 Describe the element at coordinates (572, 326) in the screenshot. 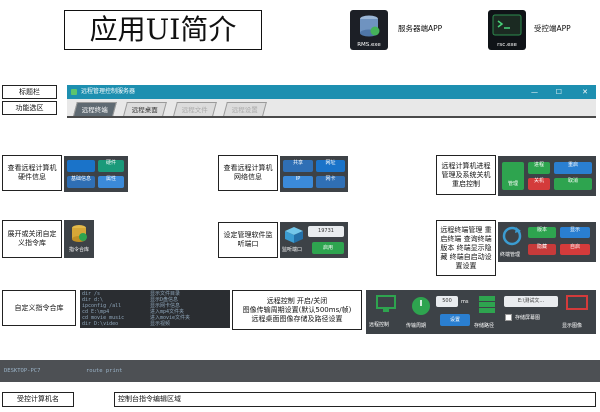

I see `display-image-button: 显示图像` at that location.